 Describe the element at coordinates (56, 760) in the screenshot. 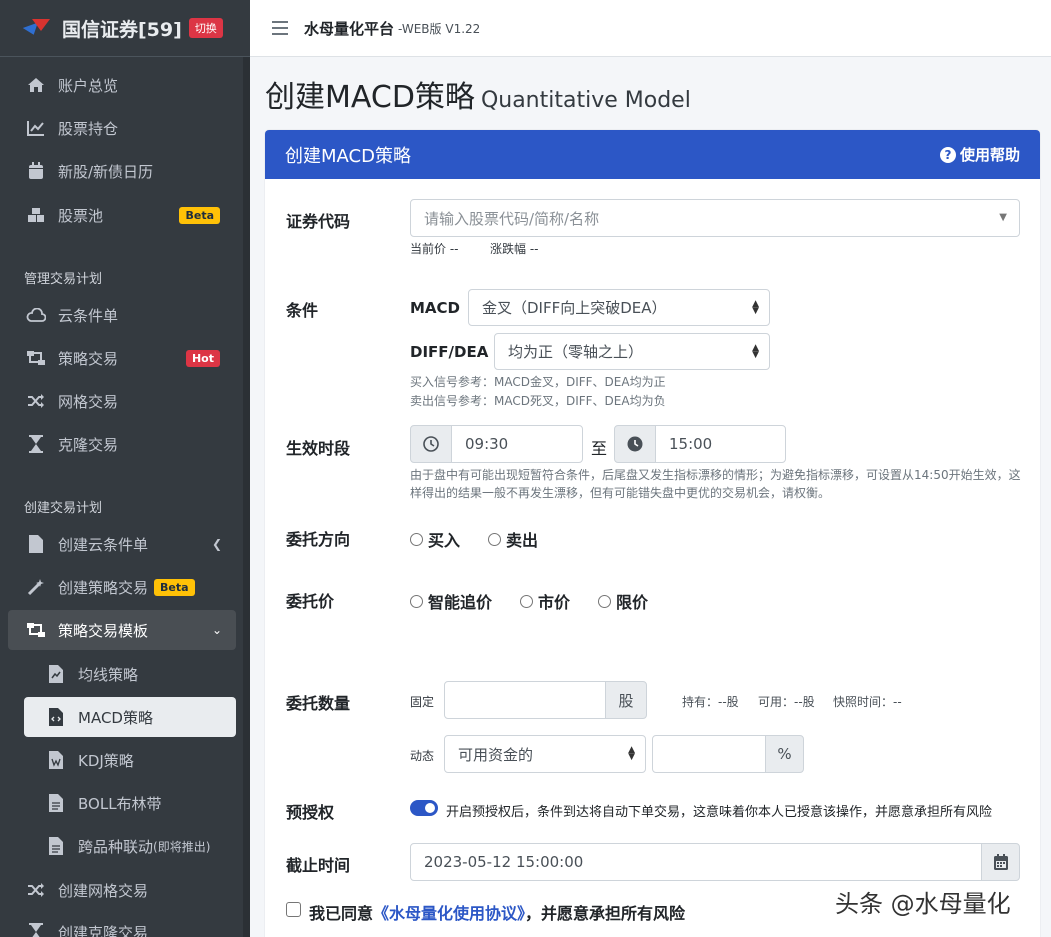

I see `file-word-icon` at that location.